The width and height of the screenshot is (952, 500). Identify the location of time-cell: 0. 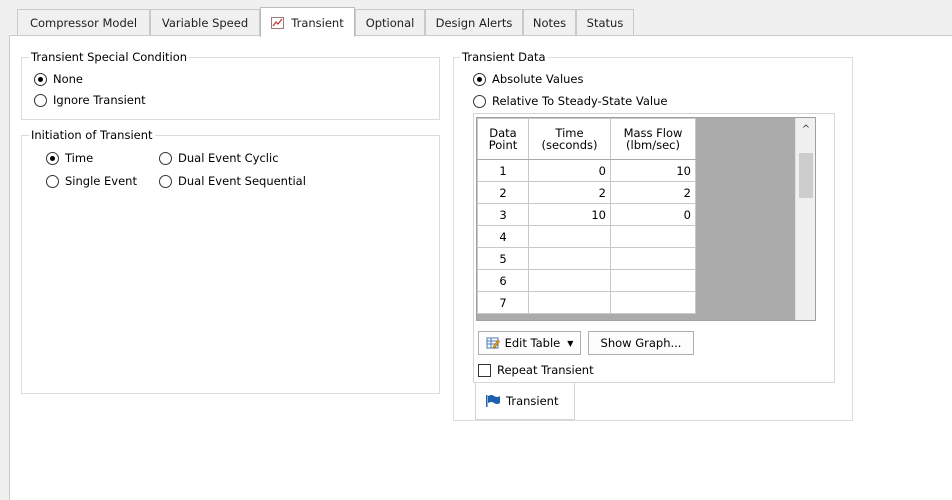
(569, 170).